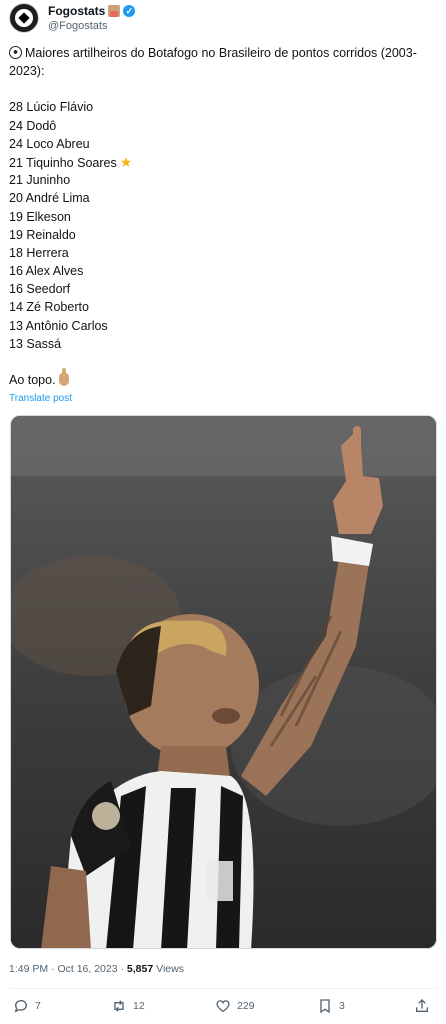 This screenshot has width=446, height=1024. I want to click on list-item-text: 28 Lúcio Flávio, so click(51, 107).